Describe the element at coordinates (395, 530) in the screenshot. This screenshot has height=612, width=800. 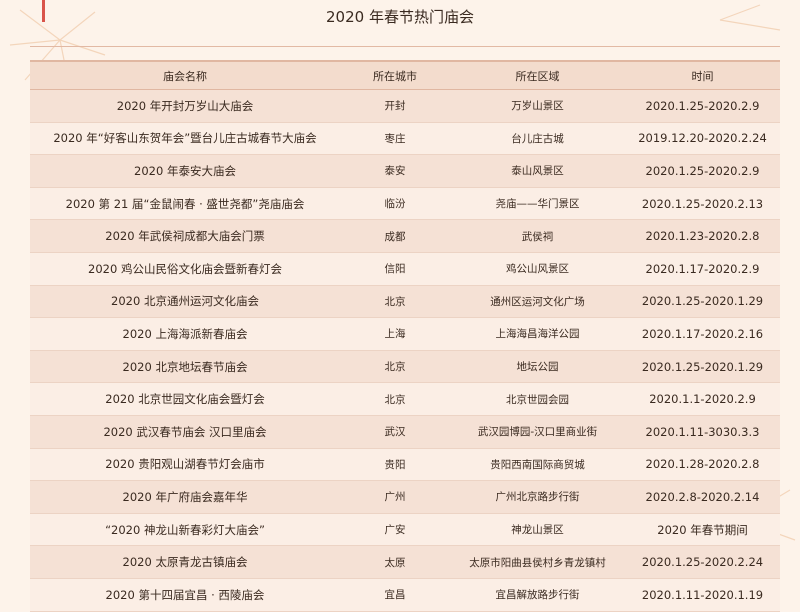
I see `cell-city: 广安` at that location.